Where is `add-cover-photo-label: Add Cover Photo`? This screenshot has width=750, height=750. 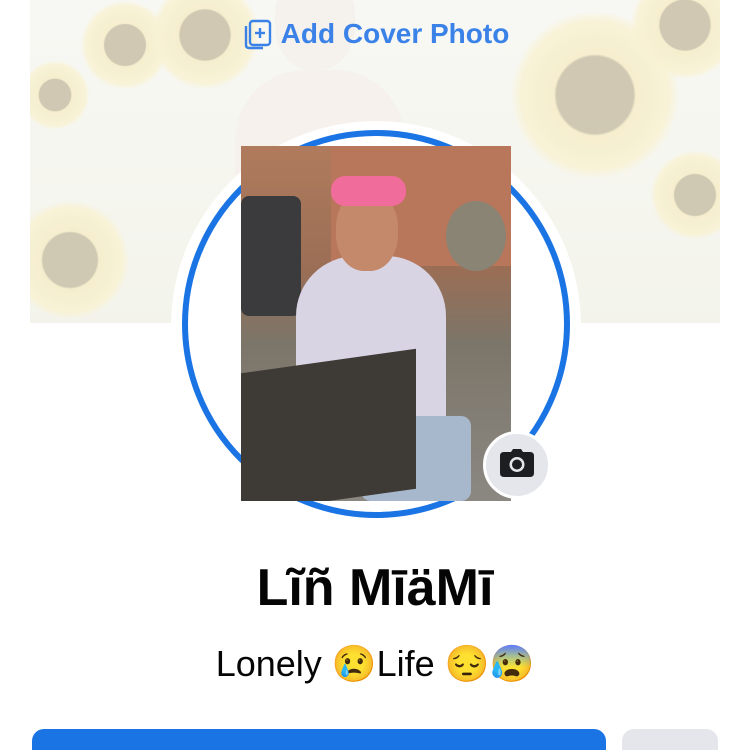 add-cover-photo-label: Add Cover Photo is located at coordinates (395, 33).